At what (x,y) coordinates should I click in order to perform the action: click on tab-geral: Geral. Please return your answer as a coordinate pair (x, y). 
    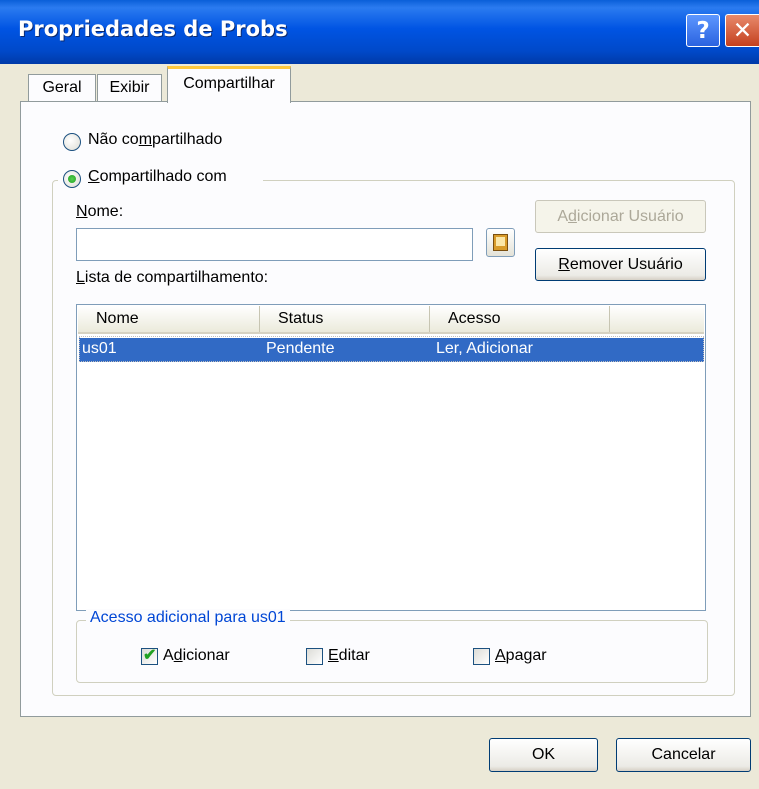
    Looking at the image, I should click on (62, 88).